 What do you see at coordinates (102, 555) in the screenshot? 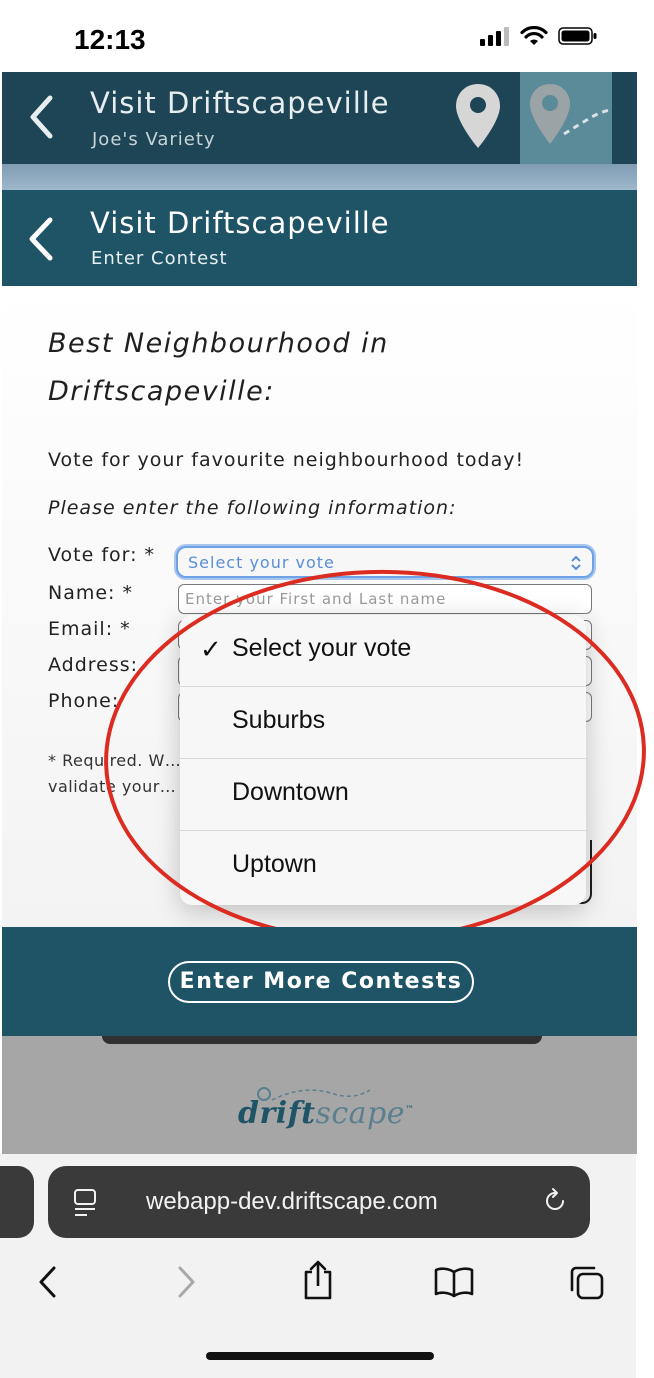
I see `vote-label: Vote for: *` at bounding box center [102, 555].